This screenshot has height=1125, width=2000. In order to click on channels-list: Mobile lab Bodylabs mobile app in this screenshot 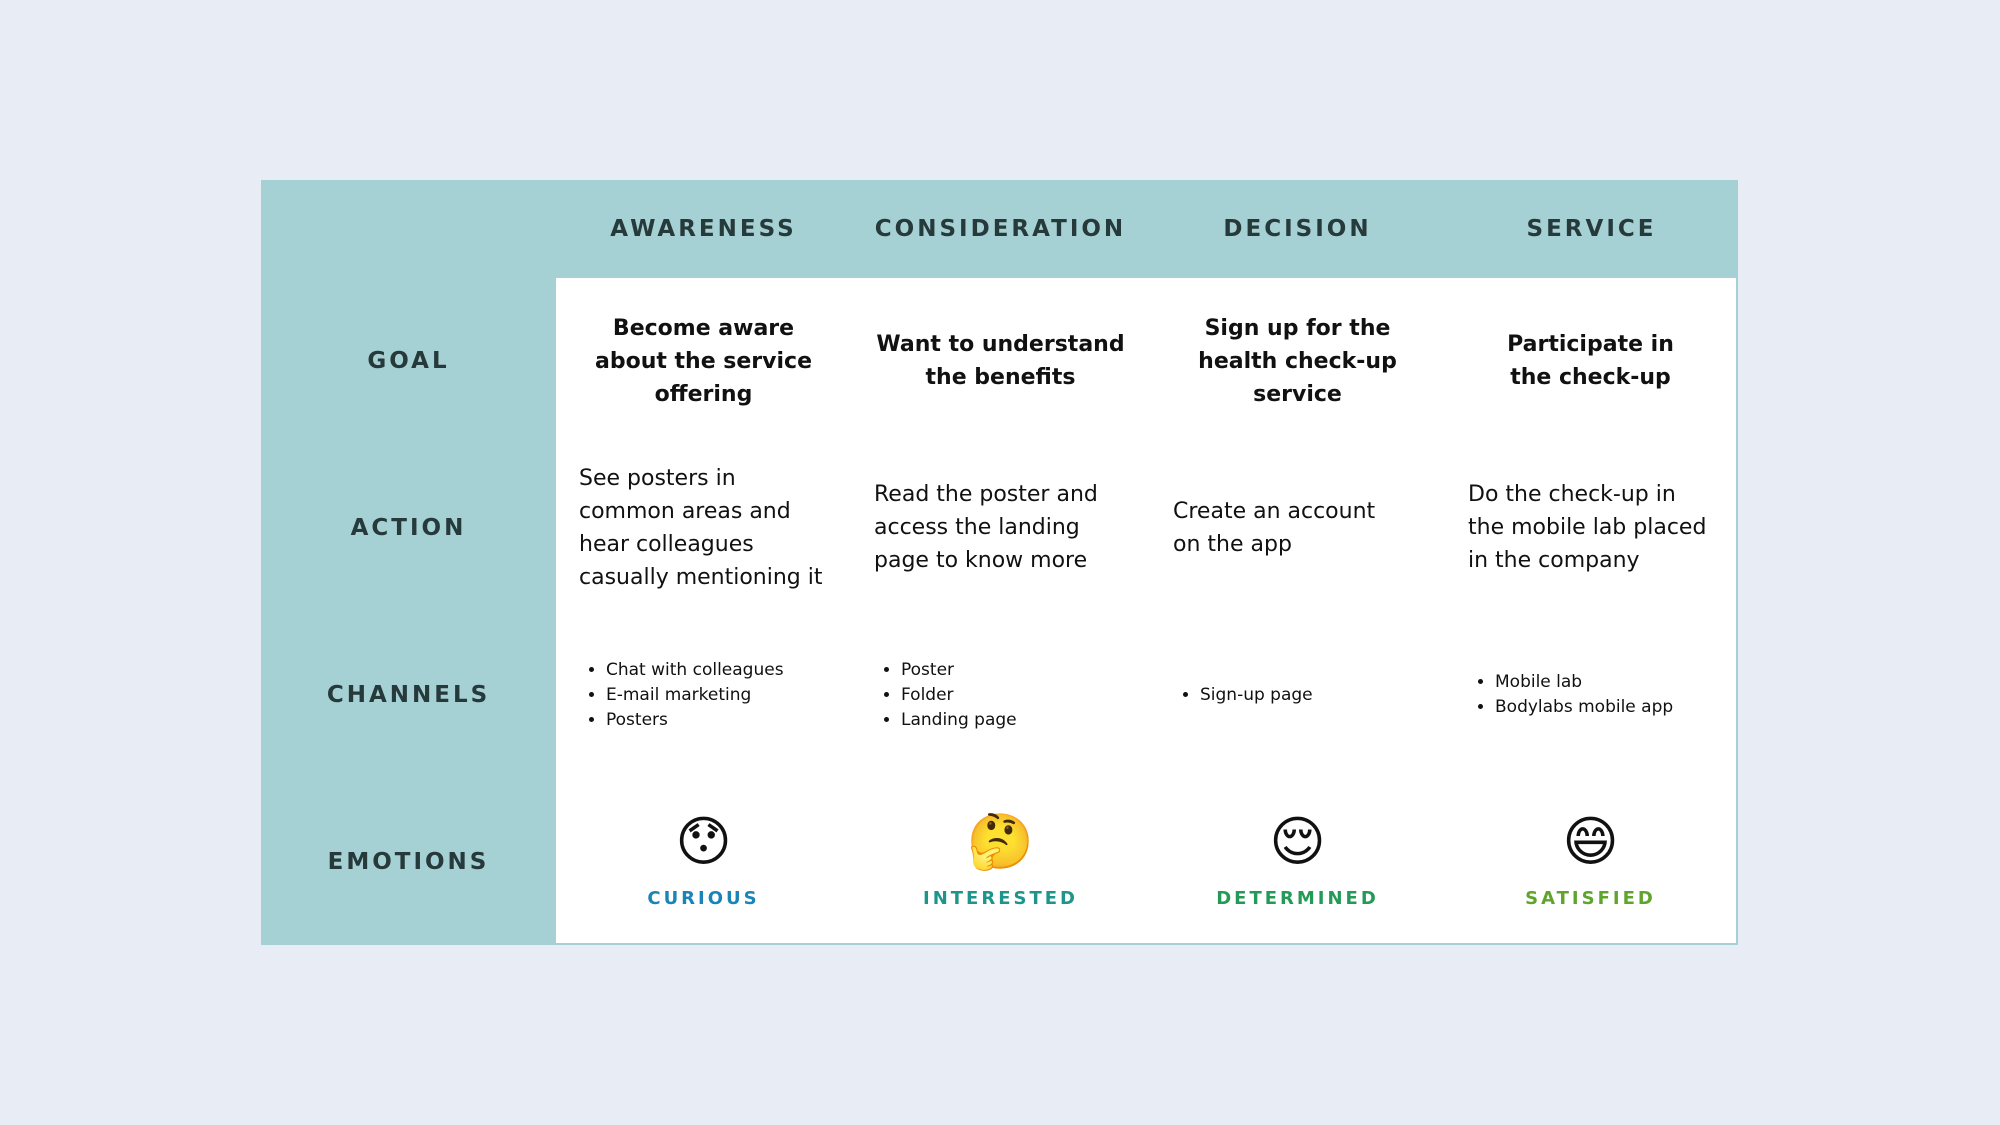, I will do `click(1574, 695)`.